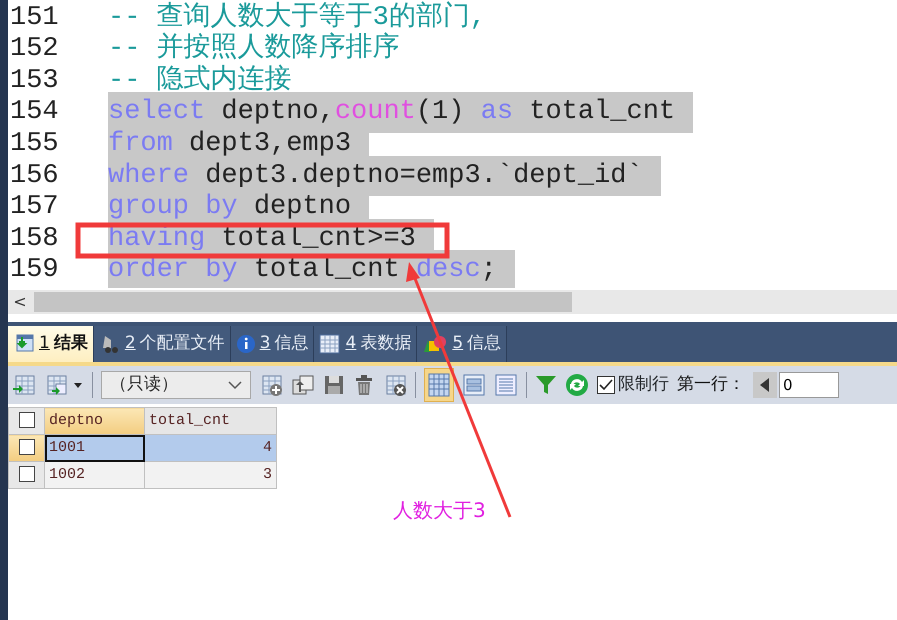 The width and height of the screenshot is (897, 620). Describe the element at coordinates (94, 448) in the screenshot. I see `table-cell: 1001` at that location.